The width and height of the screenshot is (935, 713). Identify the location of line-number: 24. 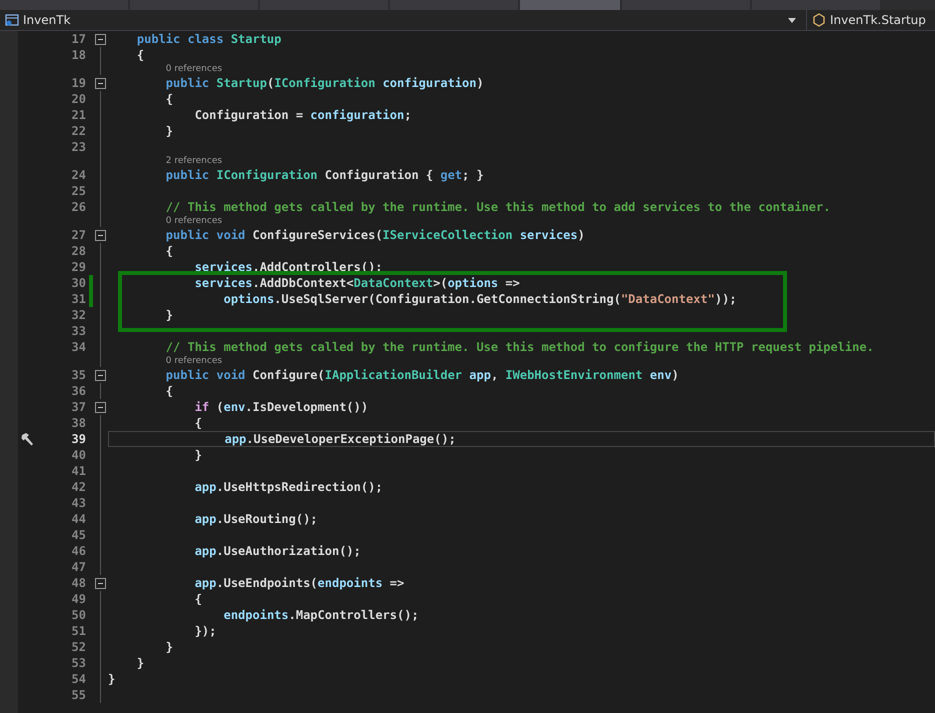
(78, 175).